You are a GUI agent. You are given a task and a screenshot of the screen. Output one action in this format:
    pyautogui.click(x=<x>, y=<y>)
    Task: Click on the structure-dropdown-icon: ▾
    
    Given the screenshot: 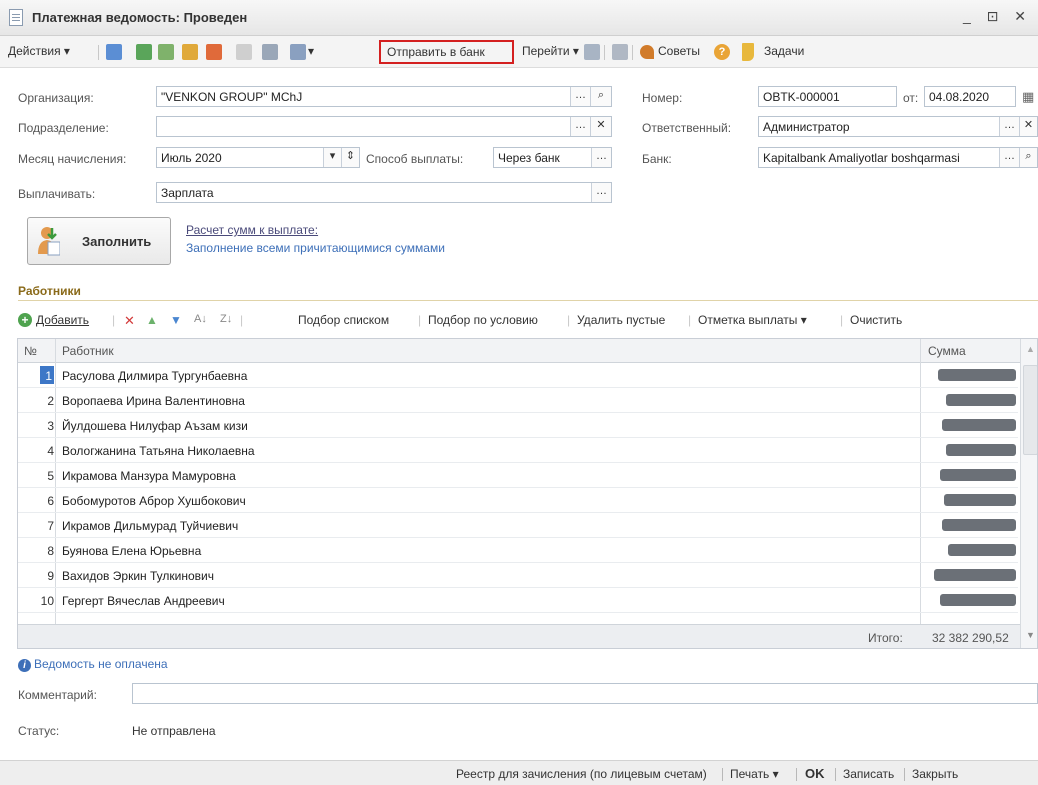 What is the action you would take?
    pyautogui.click(x=311, y=51)
    